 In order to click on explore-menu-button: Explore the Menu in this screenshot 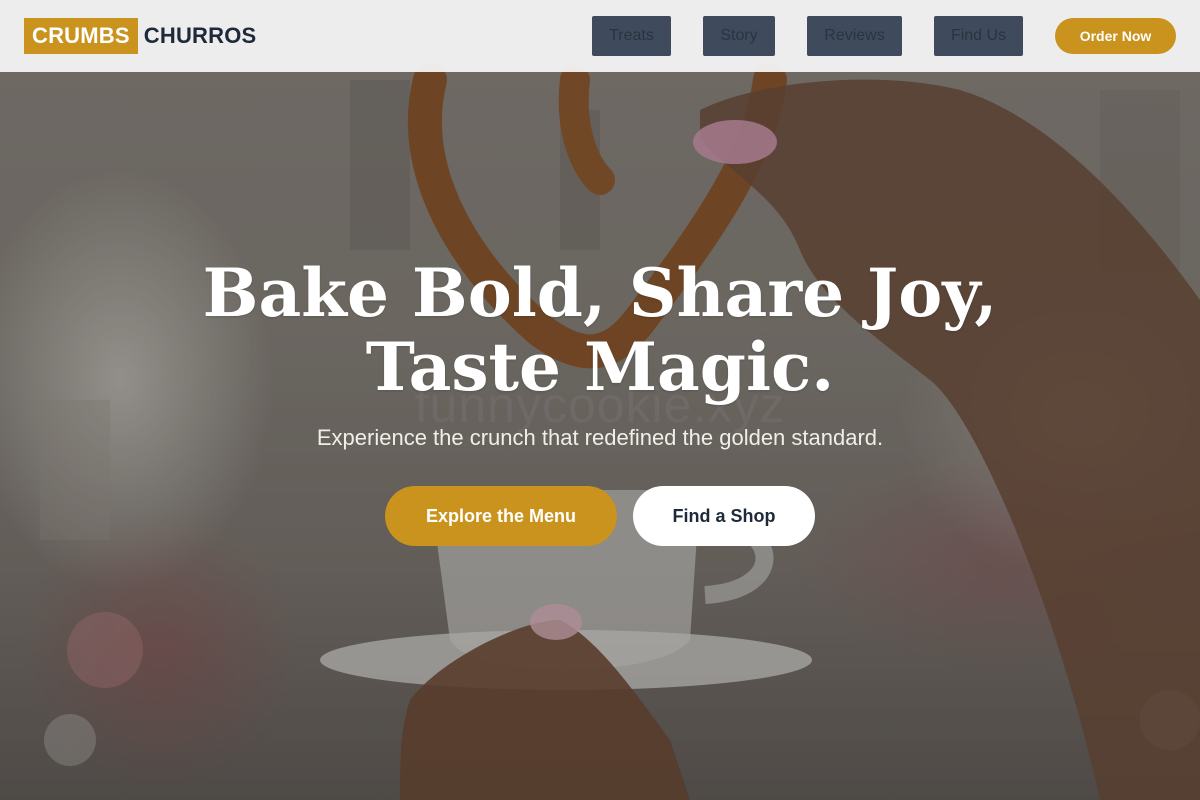, I will do `click(501, 516)`.